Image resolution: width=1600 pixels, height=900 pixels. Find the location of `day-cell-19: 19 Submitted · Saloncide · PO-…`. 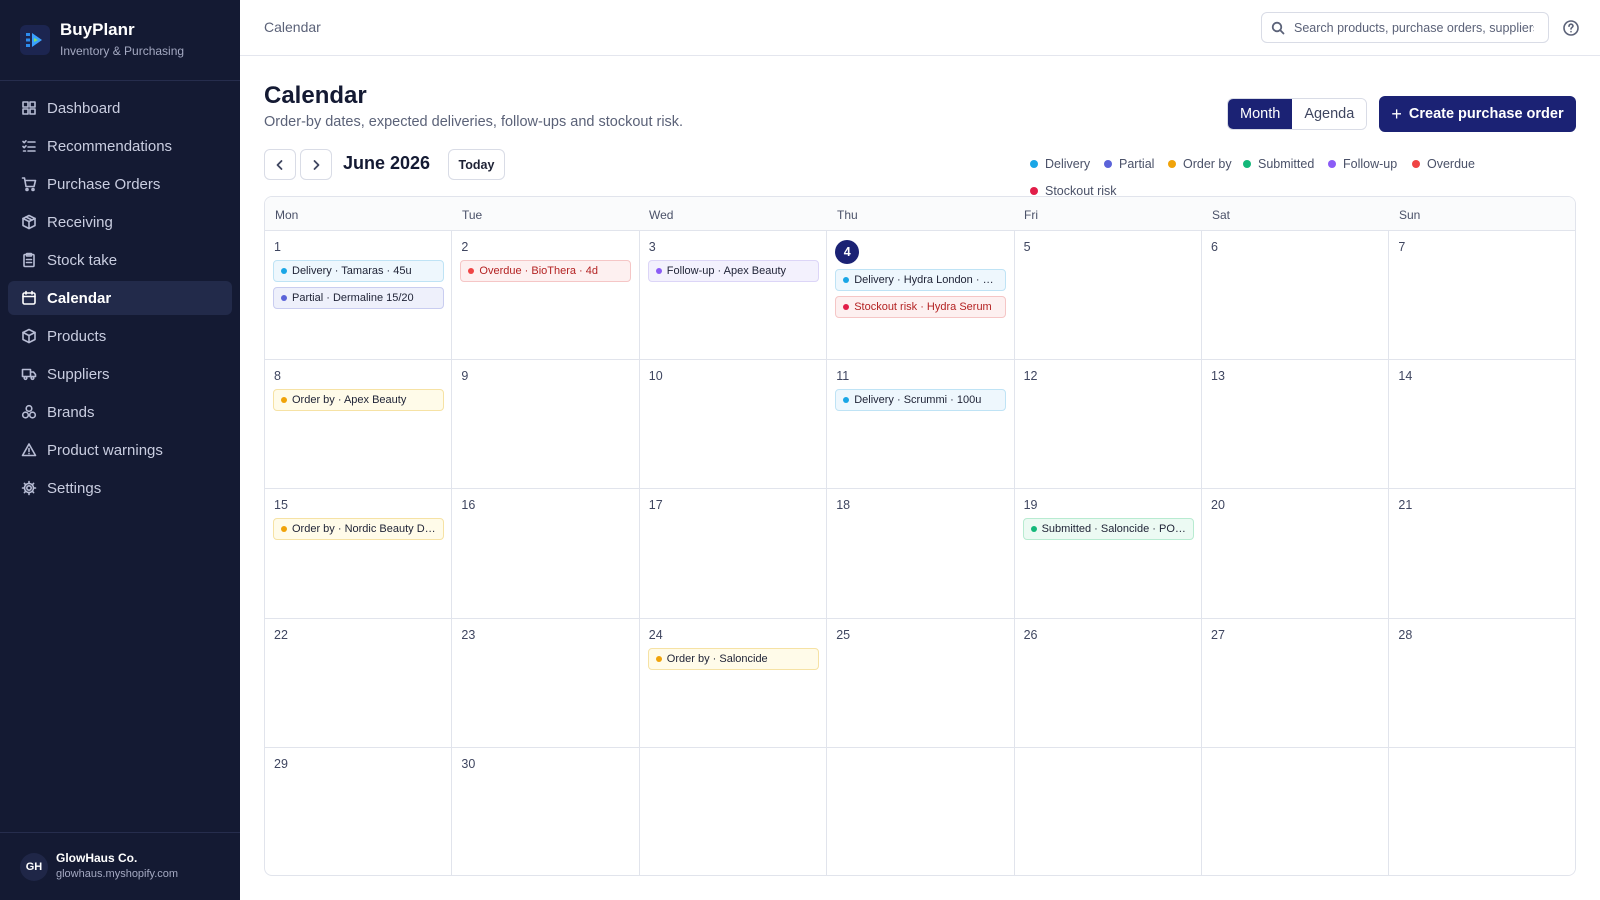

day-cell-19: 19 Submitted · Saloncide · PO-… is located at coordinates (1108, 554).